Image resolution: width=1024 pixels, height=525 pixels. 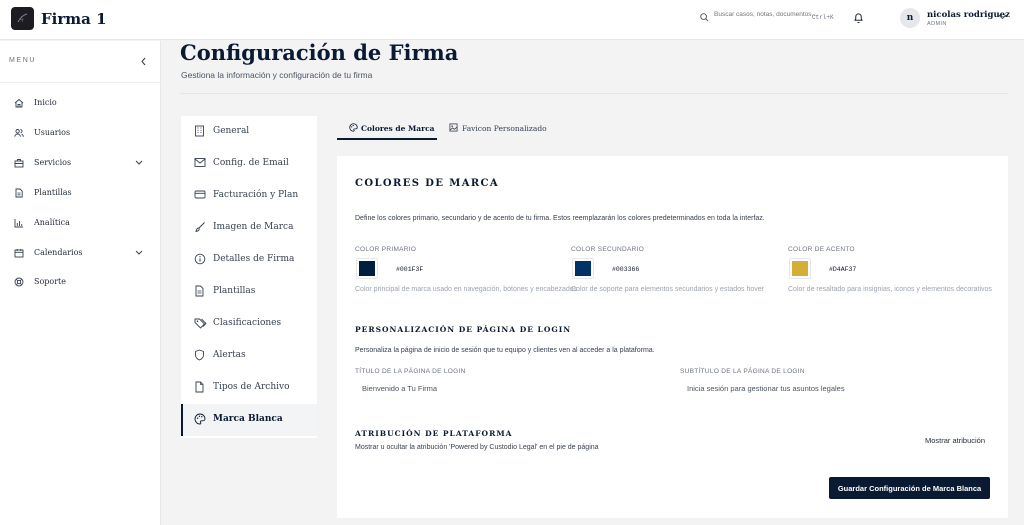 What do you see at coordinates (955, 440) in the screenshot?
I see `show-attribution-toggle: Mostrar atribución` at bounding box center [955, 440].